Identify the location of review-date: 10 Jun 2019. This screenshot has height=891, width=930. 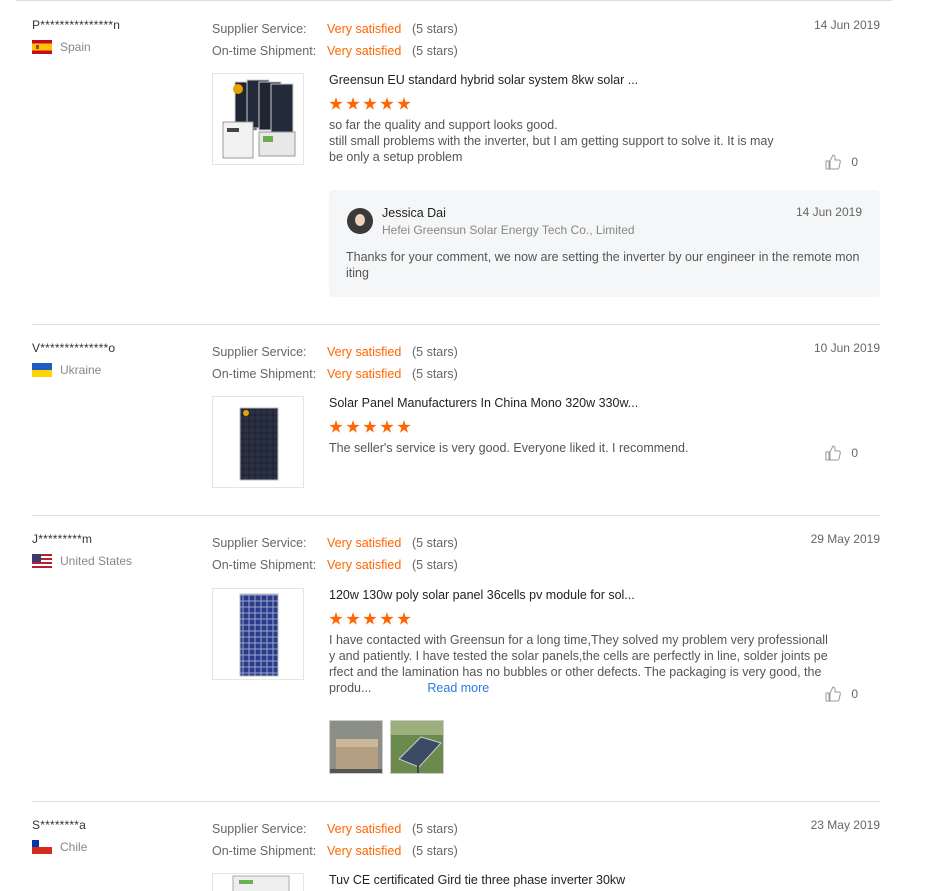
(846, 348).